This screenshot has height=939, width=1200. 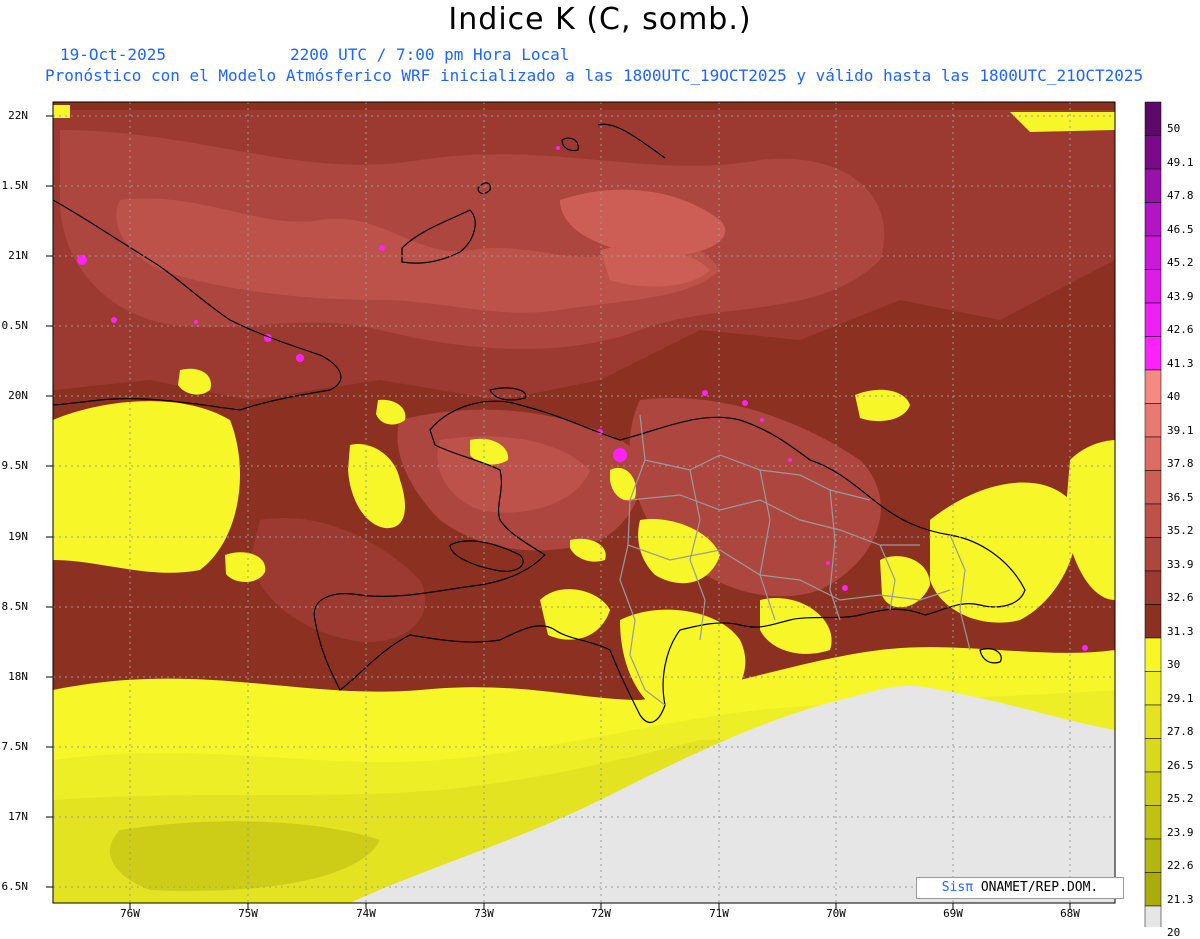 What do you see at coordinates (113, 54) in the screenshot?
I see `forecast-date: 19-Oct-2025` at bounding box center [113, 54].